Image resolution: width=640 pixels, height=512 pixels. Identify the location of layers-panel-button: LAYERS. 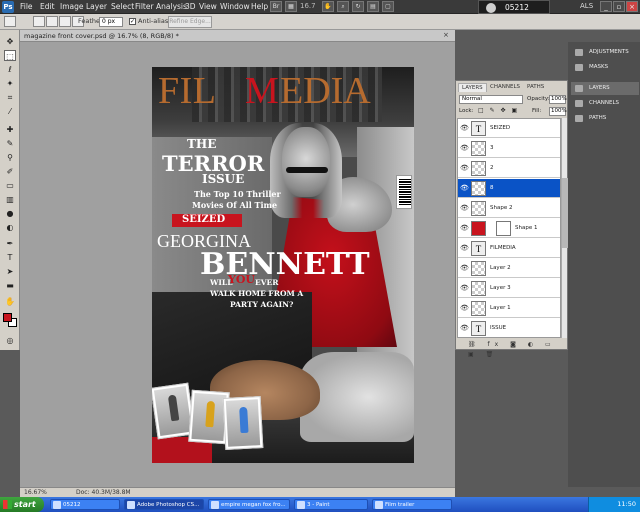
(605, 88).